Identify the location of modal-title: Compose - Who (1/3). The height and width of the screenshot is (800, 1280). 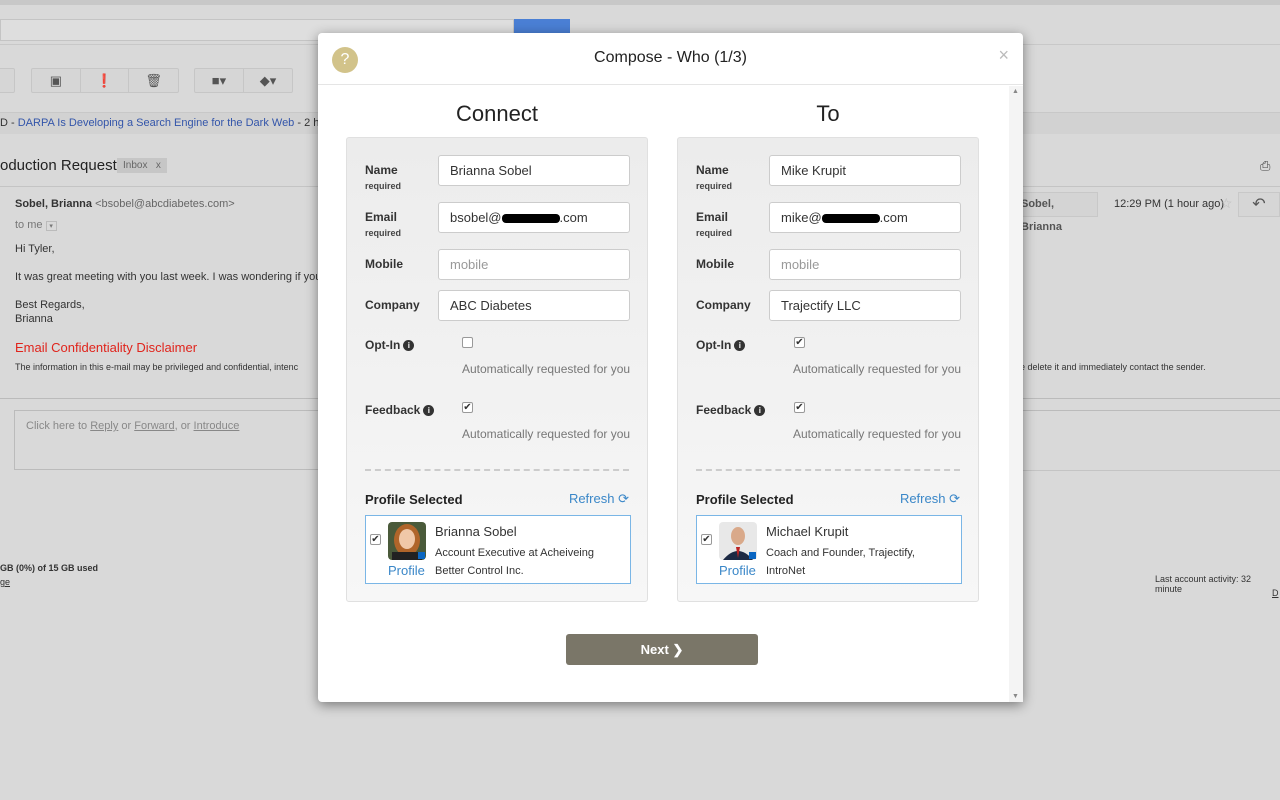
(670, 57).